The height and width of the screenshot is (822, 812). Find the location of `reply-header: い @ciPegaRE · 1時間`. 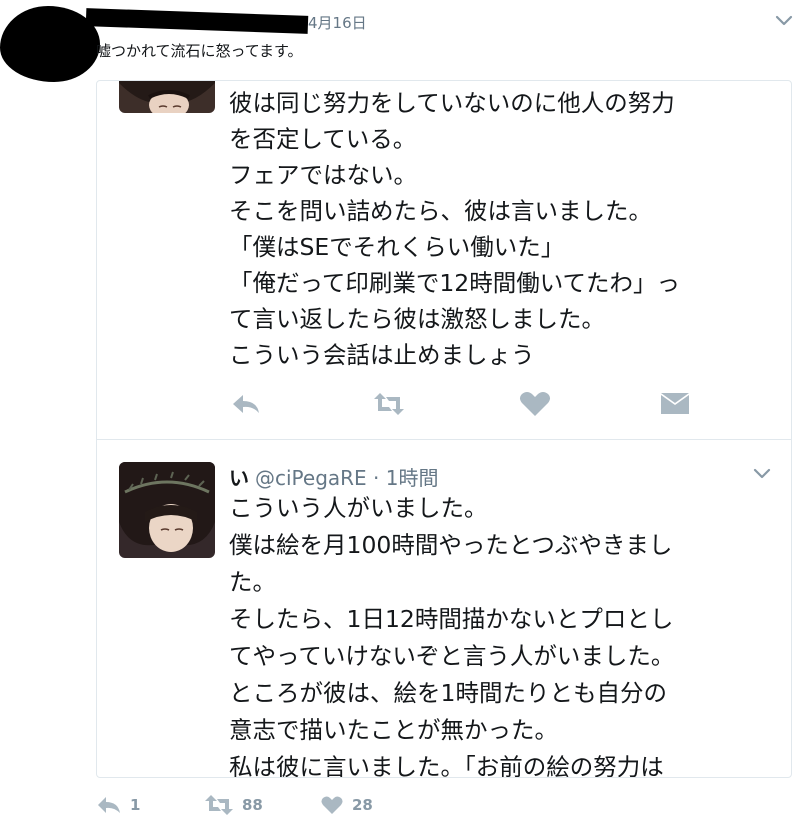

reply-header: い @ciPegaRE · 1時間 is located at coordinates (334, 476).